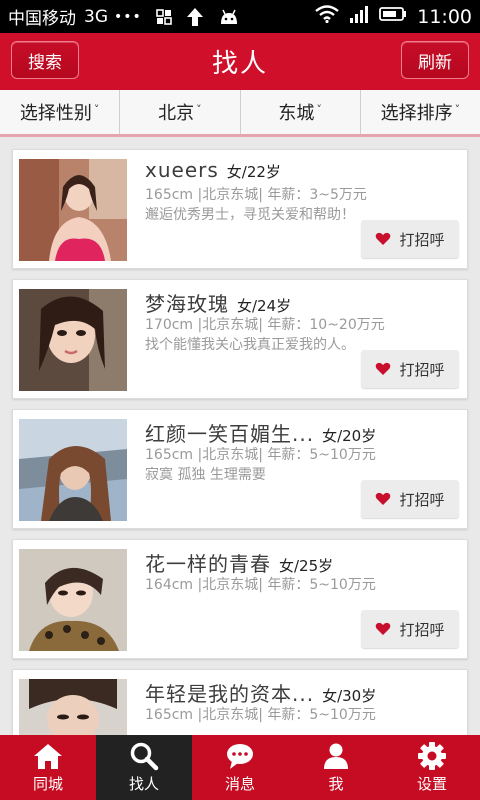  I want to click on upload-arrow-icon, so click(195, 17).